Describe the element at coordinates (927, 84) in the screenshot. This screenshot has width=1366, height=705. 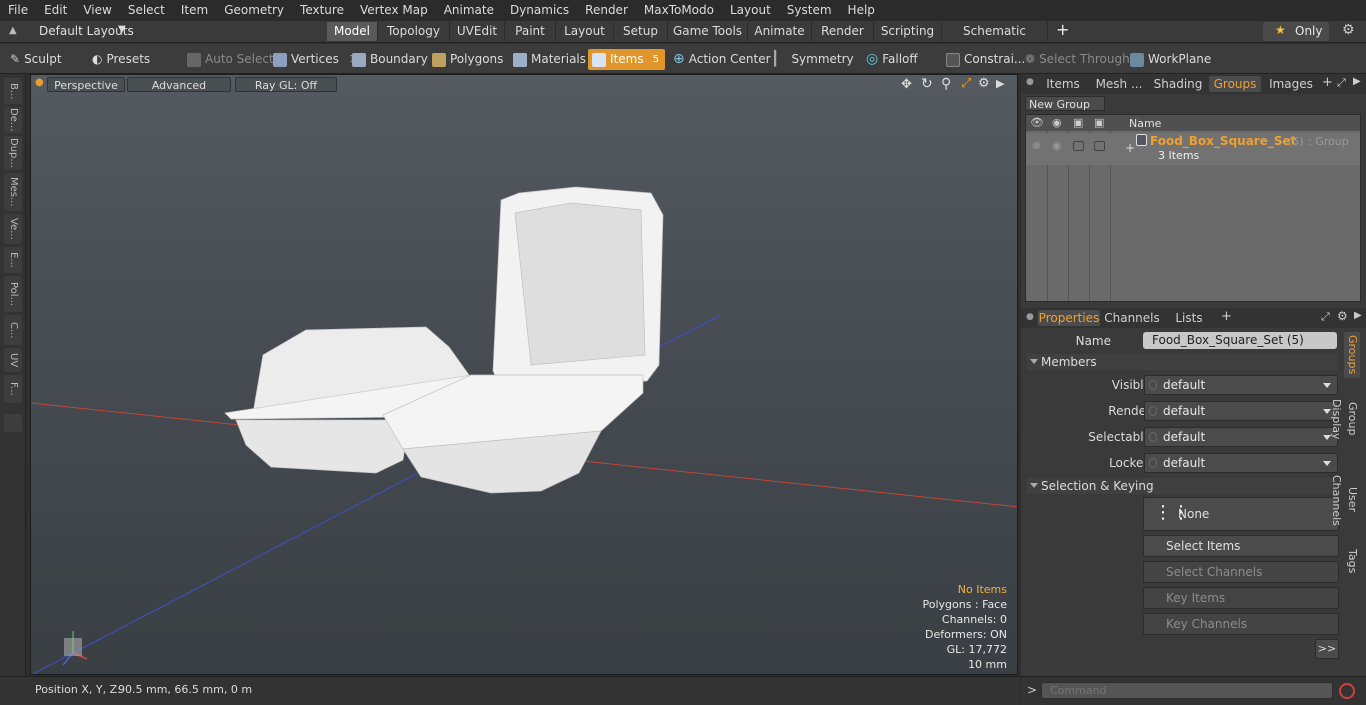
I see `rotate-icon: ↻` at that location.